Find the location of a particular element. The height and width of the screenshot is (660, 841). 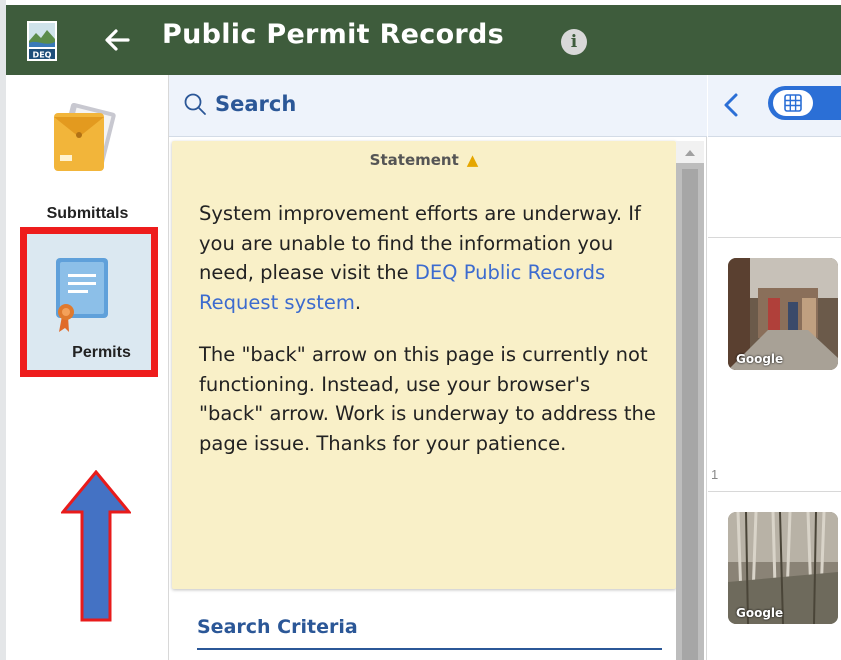

app-header: DEQ Public Permit Records i is located at coordinates (423, 40).